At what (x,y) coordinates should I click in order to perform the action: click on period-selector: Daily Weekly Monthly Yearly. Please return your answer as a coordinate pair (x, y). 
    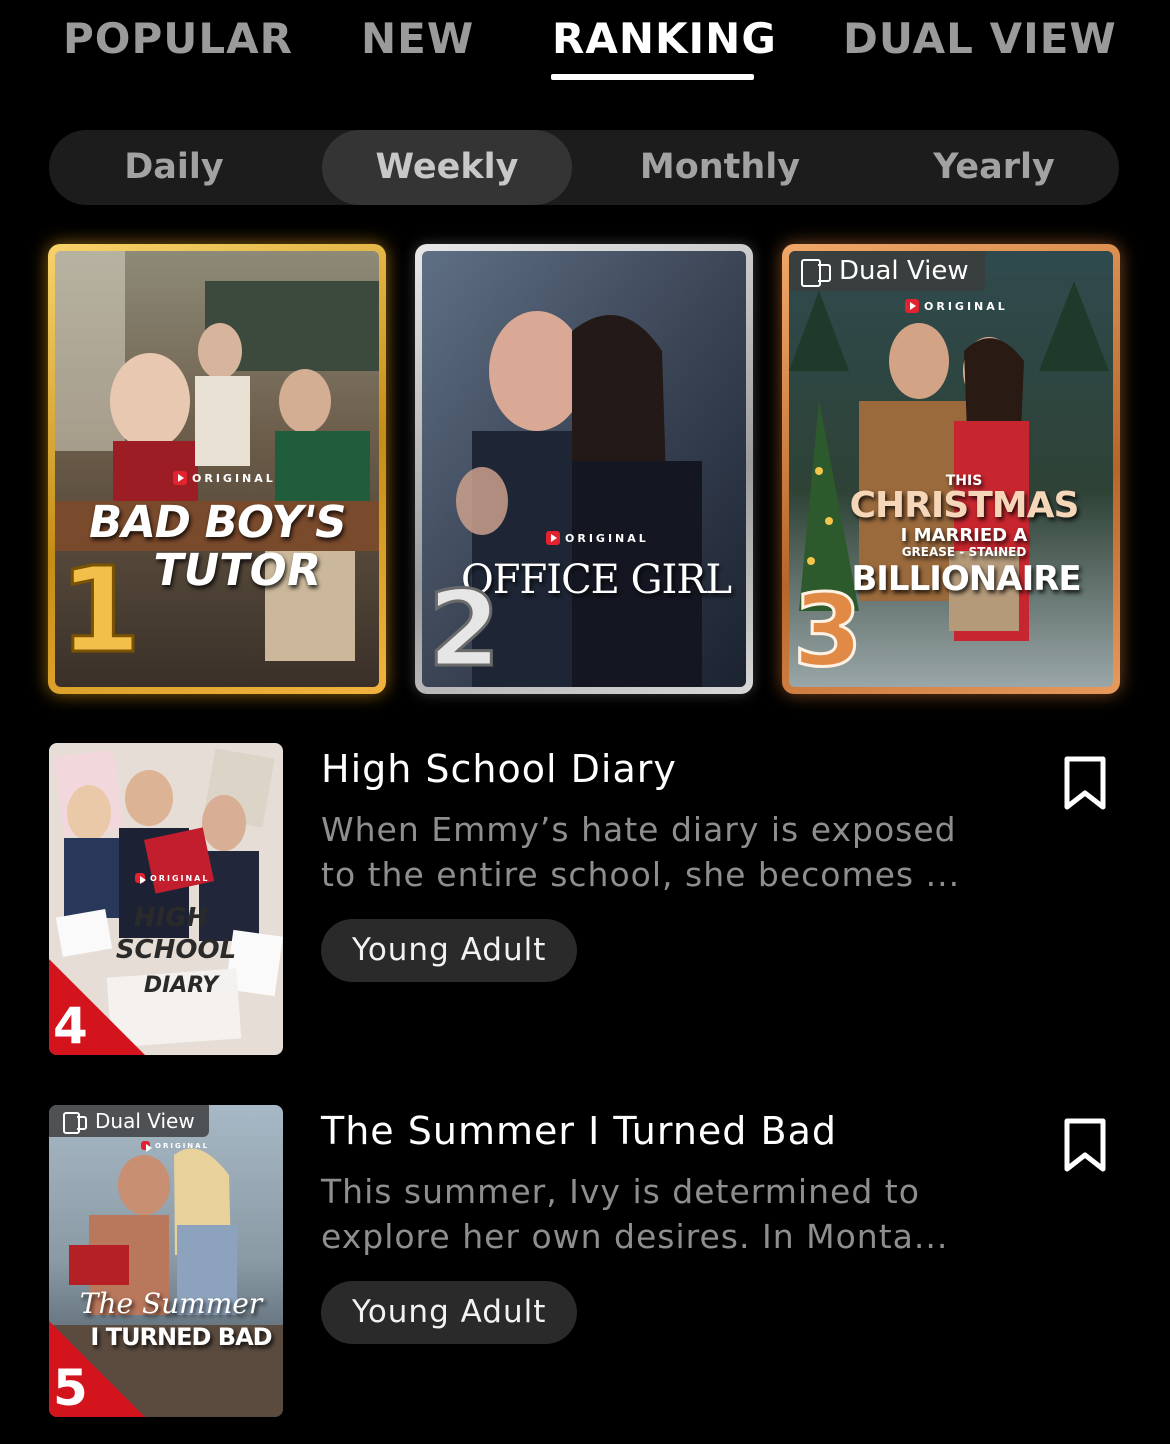
    Looking at the image, I should click on (584, 167).